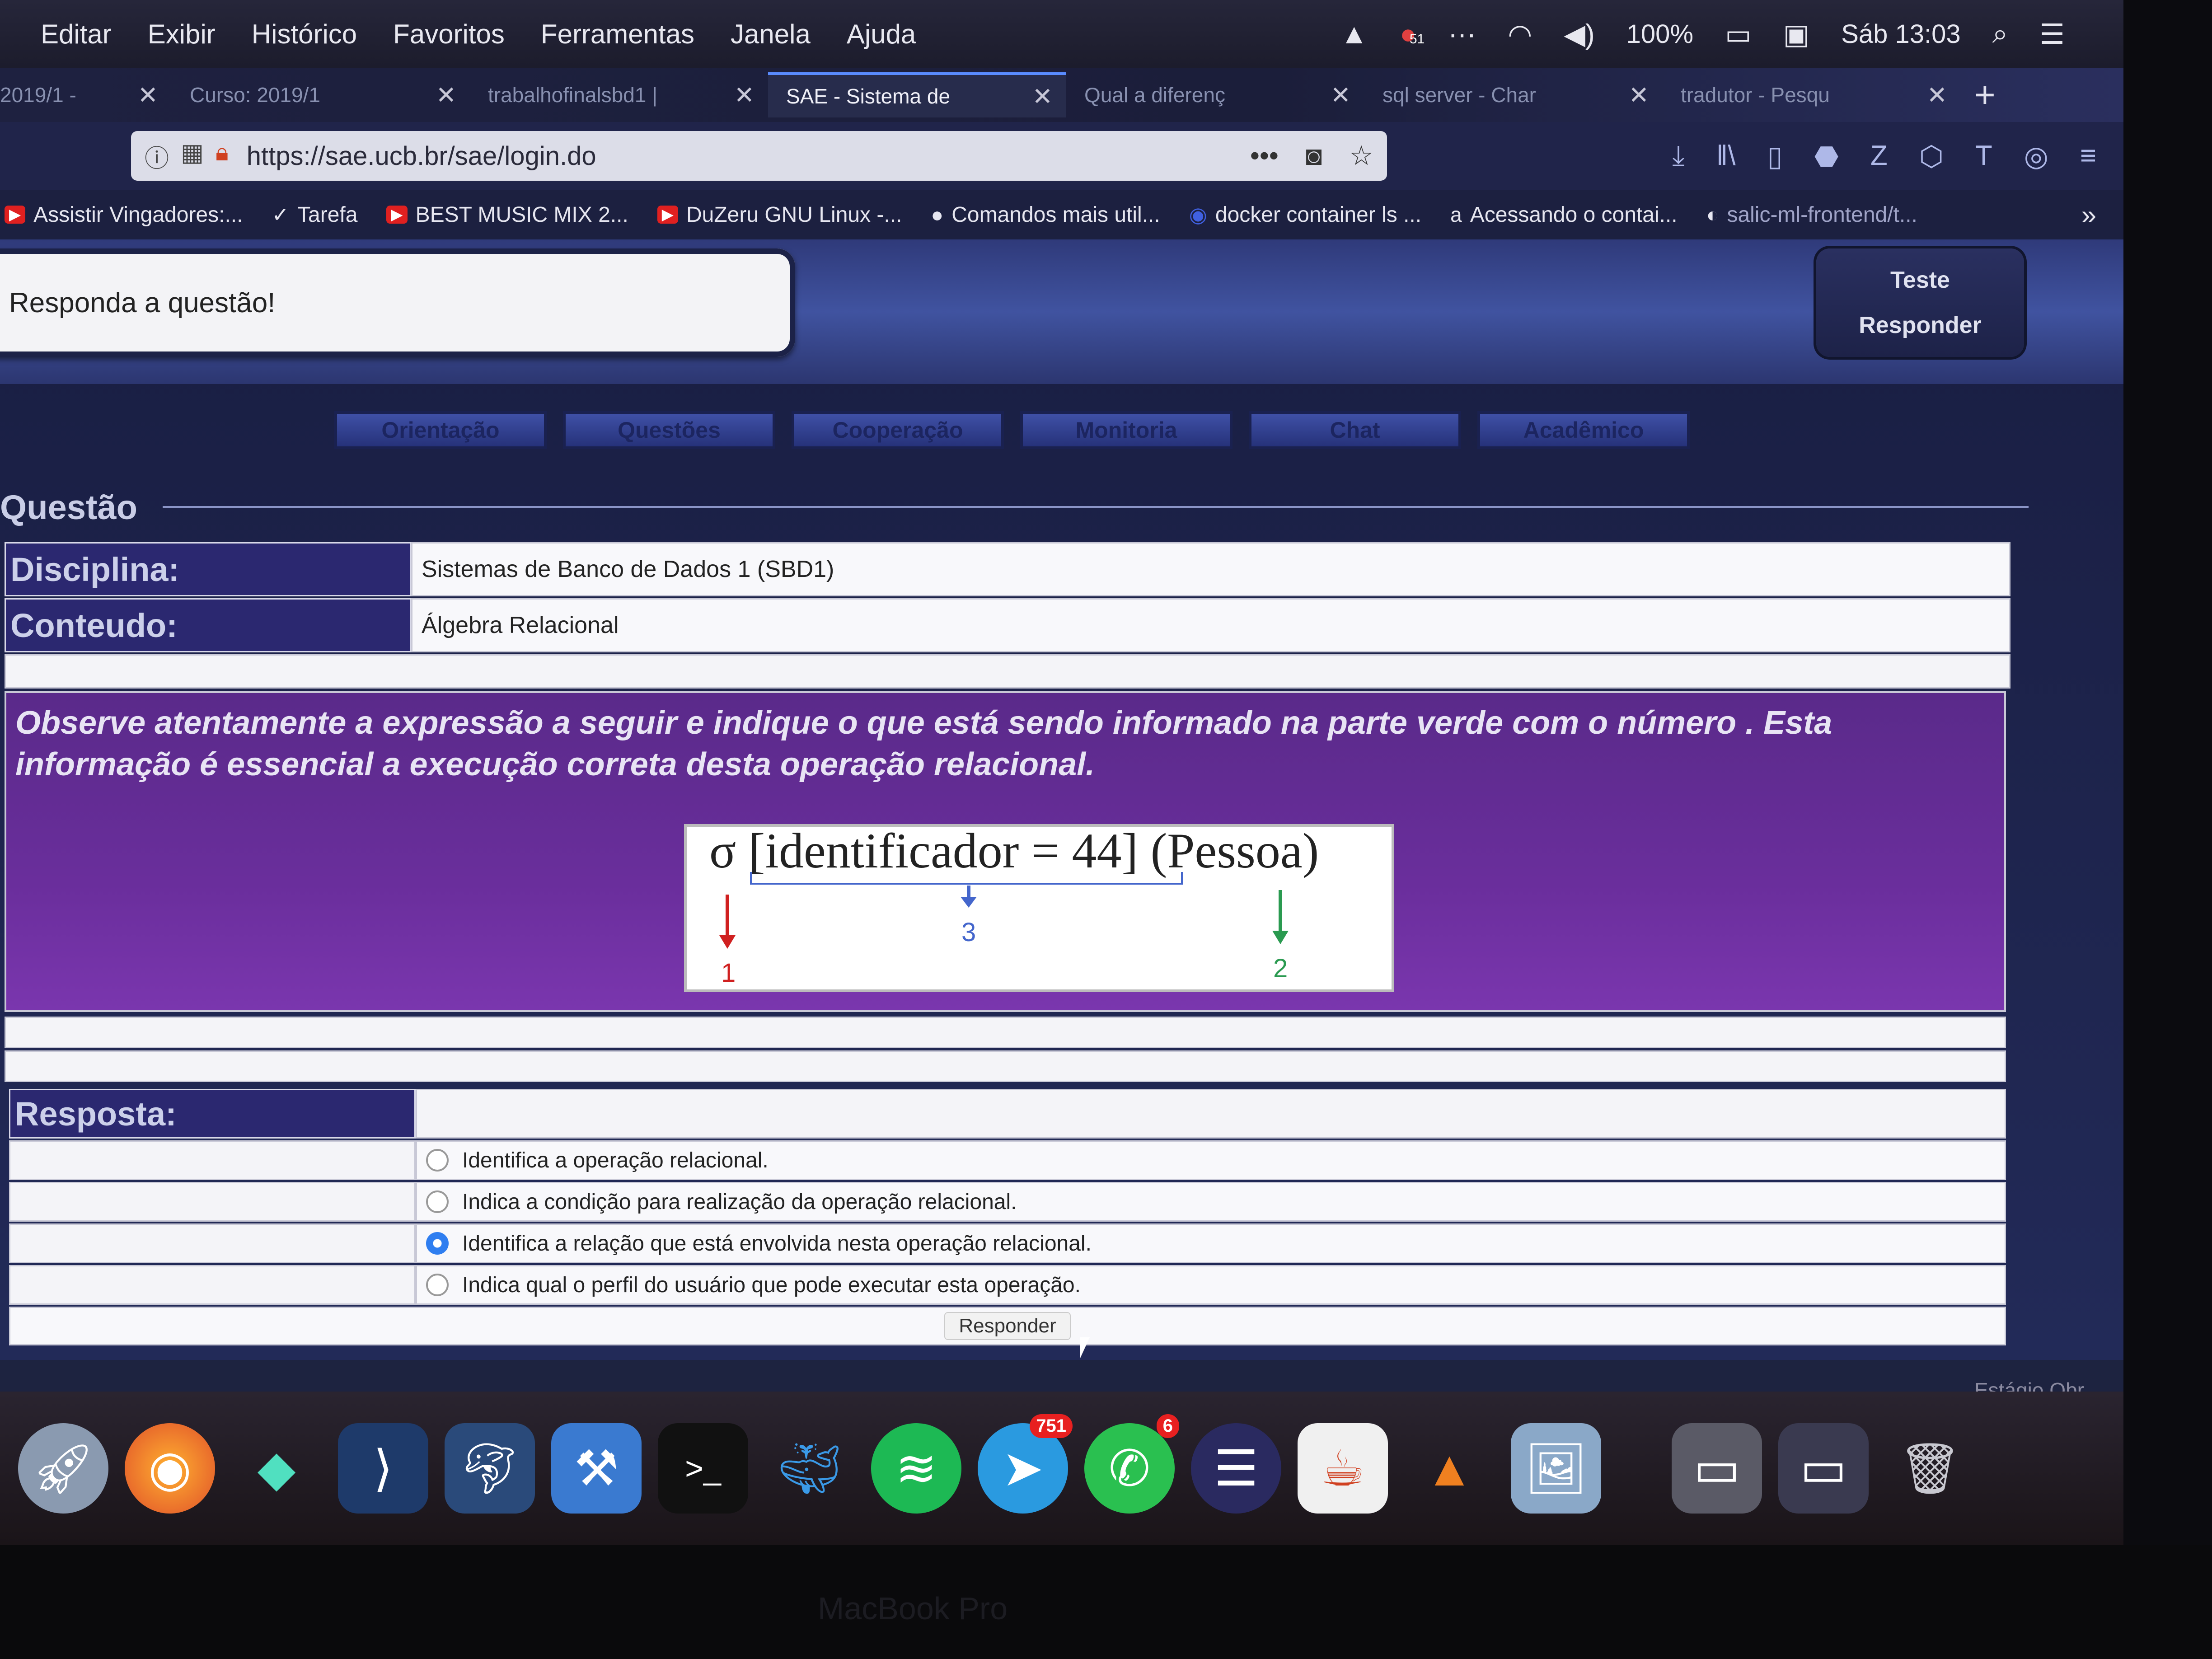  What do you see at coordinates (2052, 34) in the screenshot?
I see `notification-center-icon: ☰` at bounding box center [2052, 34].